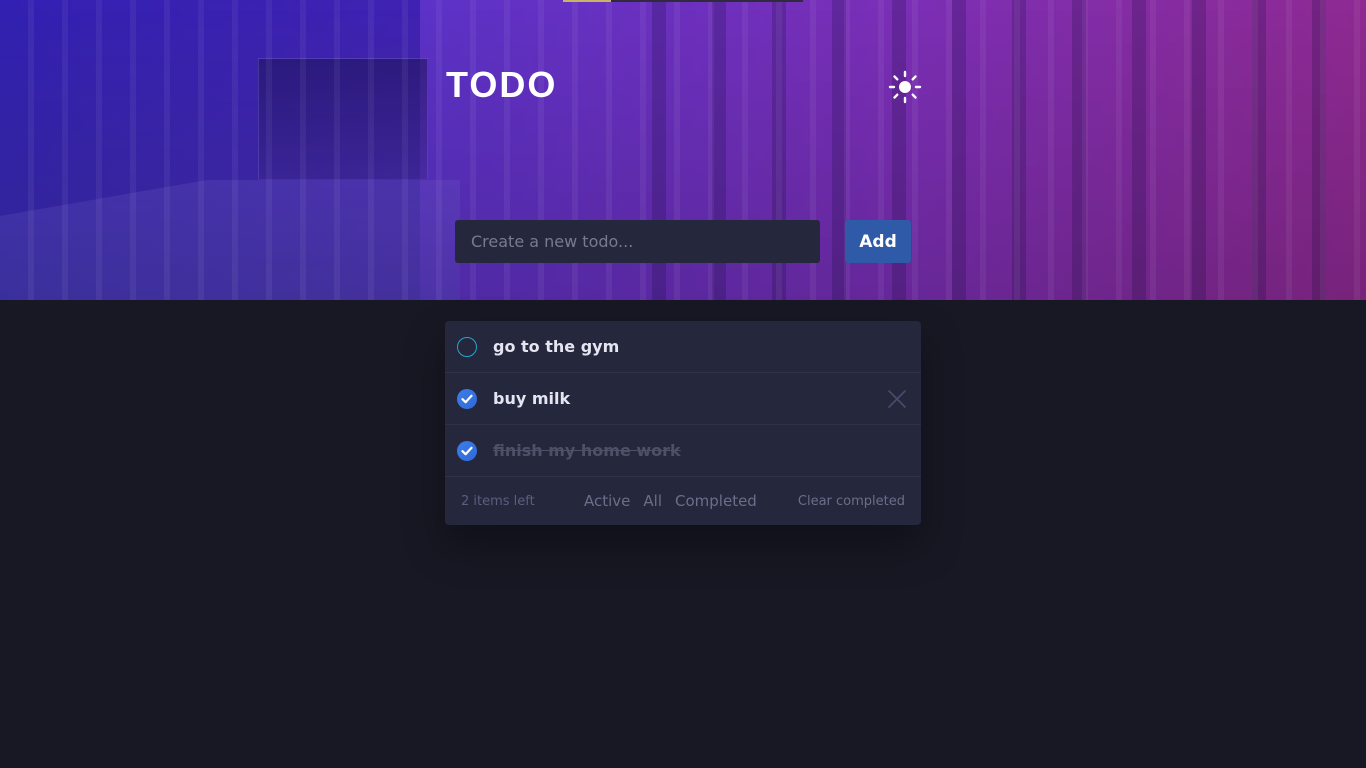 The height and width of the screenshot is (768, 1366). I want to click on delete-todo-button, so click(897, 399).